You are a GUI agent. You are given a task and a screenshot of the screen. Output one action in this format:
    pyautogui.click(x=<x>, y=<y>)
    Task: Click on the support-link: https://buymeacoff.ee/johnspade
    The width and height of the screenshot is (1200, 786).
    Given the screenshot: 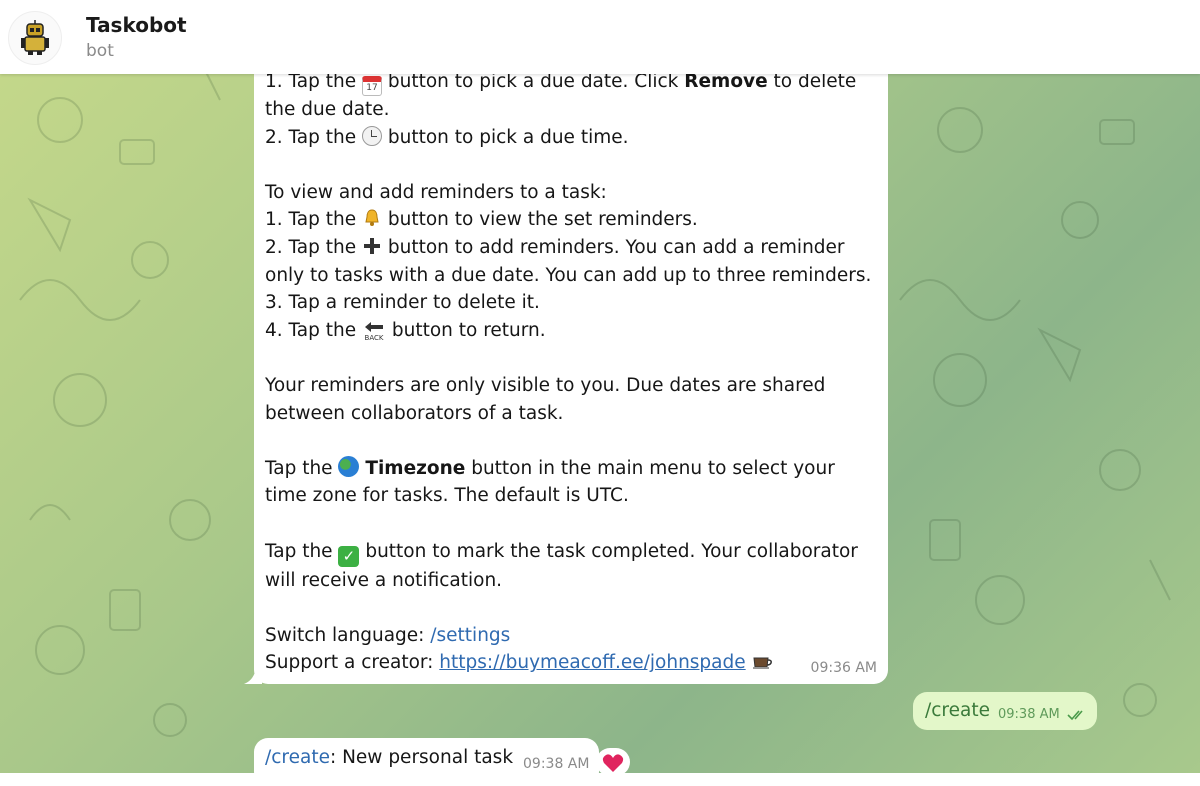 What is the action you would take?
    pyautogui.click(x=592, y=662)
    